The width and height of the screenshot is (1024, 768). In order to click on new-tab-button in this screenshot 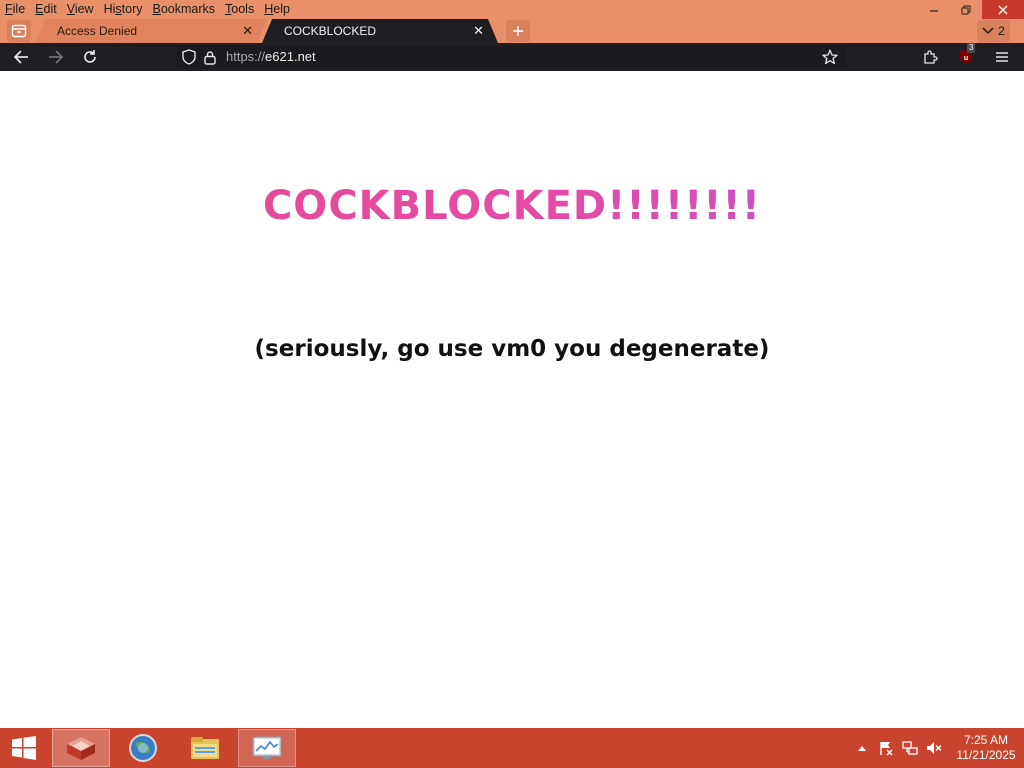, I will do `click(518, 31)`.